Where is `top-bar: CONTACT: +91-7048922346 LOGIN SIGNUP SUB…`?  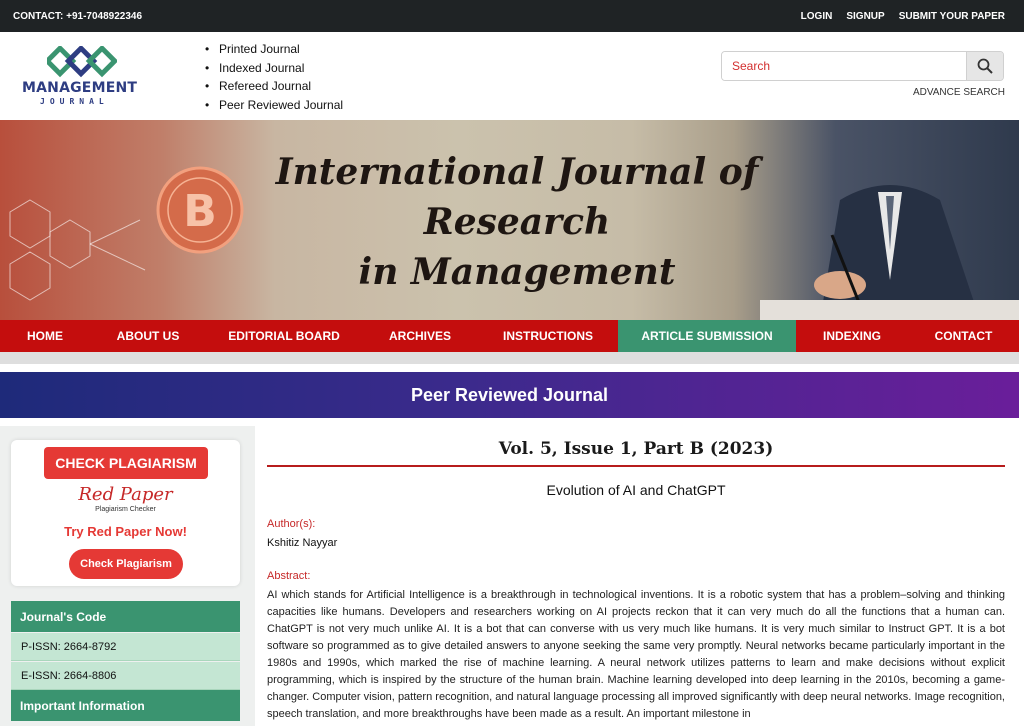
top-bar: CONTACT: +91-7048922346 LOGIN SIGNUP SUB… is located at coordinates (512, 16).